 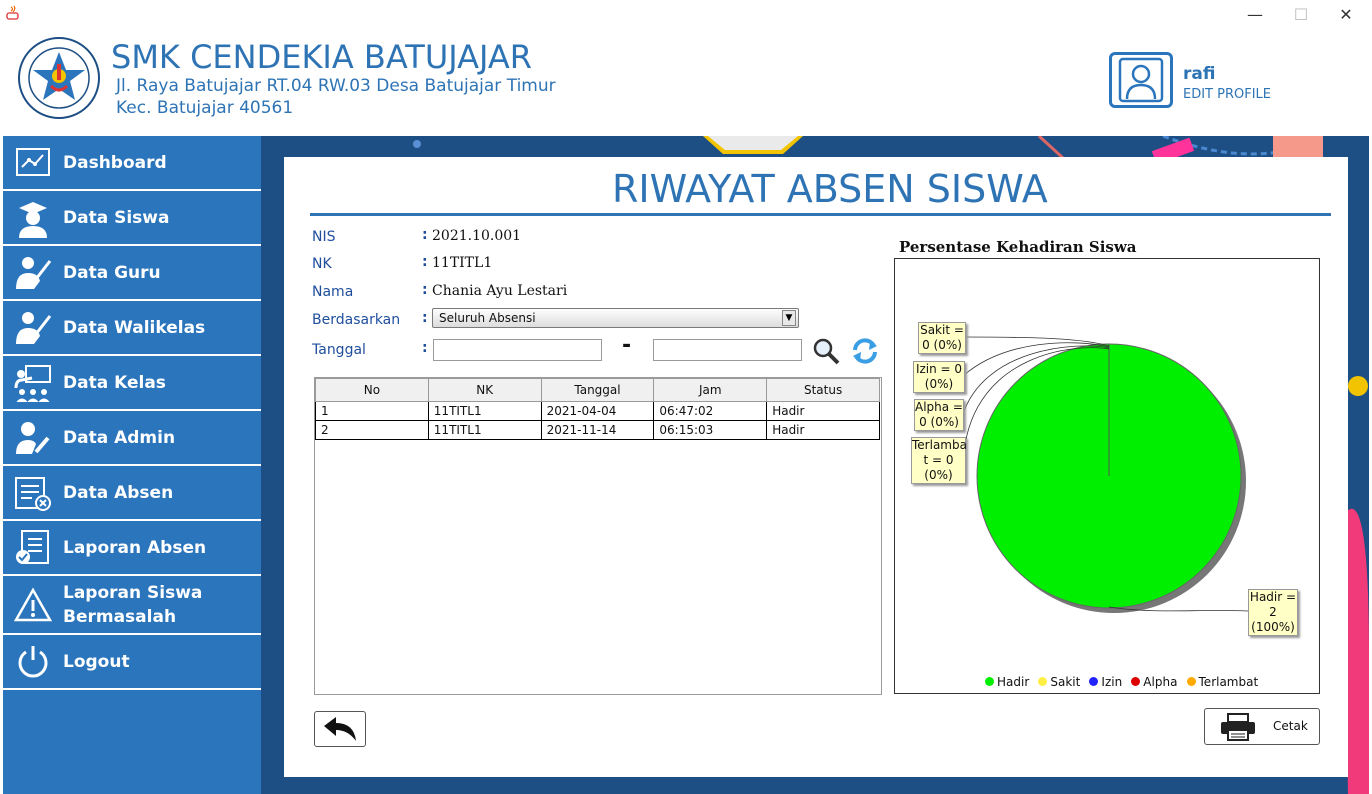 I want to click on chevron-down-icon: ▼, so click(x=789, y=318).